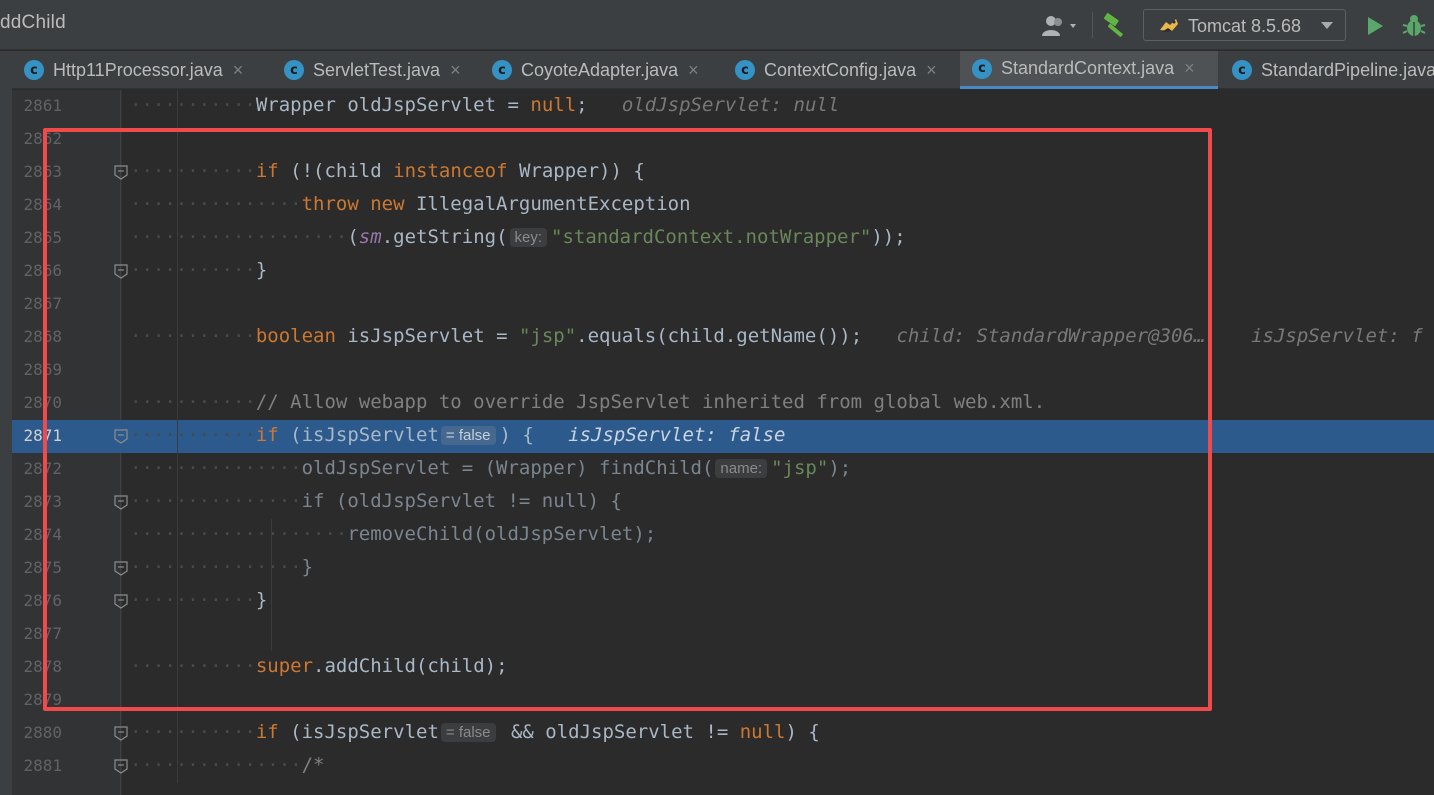 This screenshot has height=795, width=1434. I want to click on run-configuration-select: Tomcat 8.5.68, so click(1244, 25).